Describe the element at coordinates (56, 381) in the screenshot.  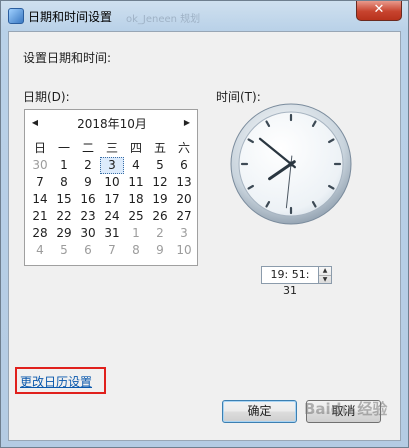
I see `change-calendar-settings-link: 更改日历设置` at that location.